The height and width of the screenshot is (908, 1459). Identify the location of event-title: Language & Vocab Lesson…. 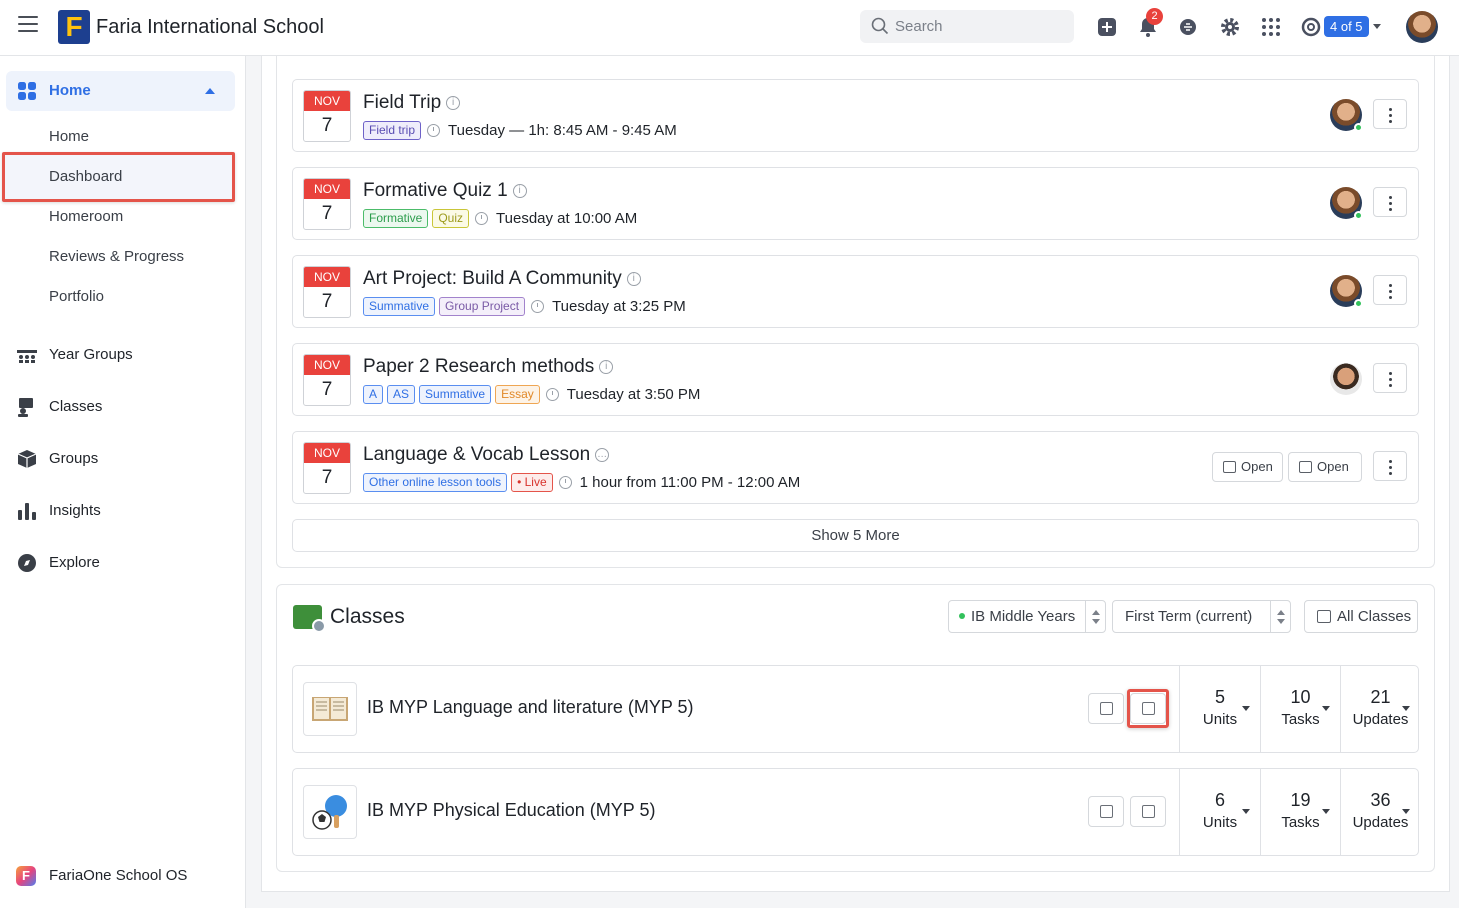
(486, 455).